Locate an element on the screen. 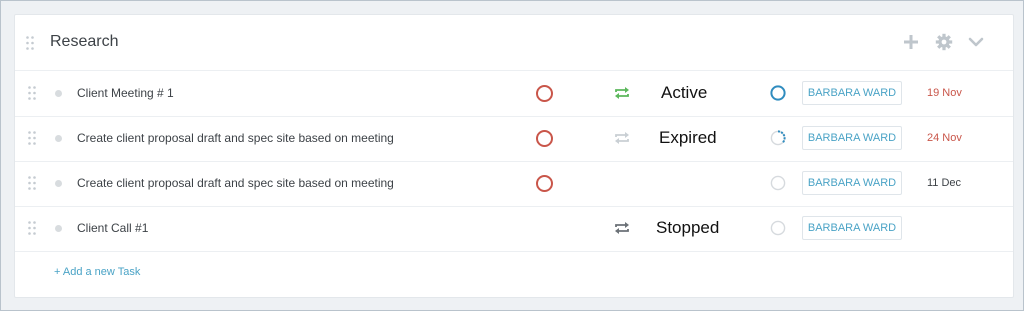 The image size is (1024, 311). task-name: Client Meeting # 1 is located at coordinates (125, 93).